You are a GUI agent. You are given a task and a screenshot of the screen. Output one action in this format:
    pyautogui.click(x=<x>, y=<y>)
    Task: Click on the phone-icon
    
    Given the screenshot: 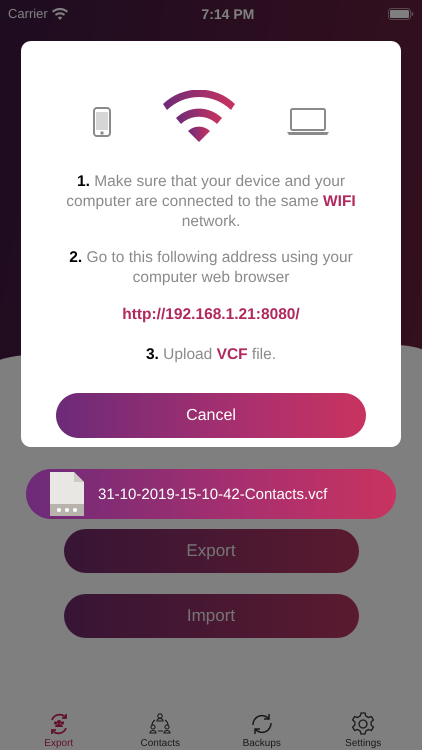 What is the action you would take?
    pyautogui.click(x=102, y=122)
    